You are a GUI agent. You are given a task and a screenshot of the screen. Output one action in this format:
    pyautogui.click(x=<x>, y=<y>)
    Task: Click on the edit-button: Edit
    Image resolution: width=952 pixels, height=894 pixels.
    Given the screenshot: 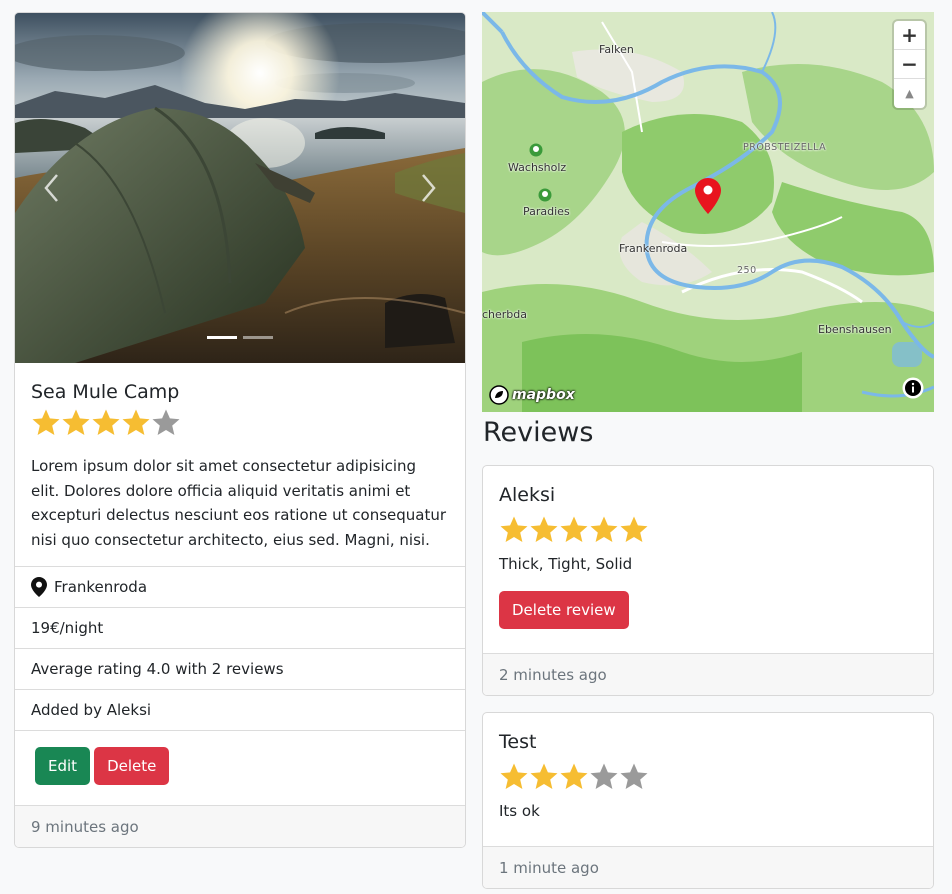 What is the action you would take?
    pyautogui.click(x=63, y=766)
    